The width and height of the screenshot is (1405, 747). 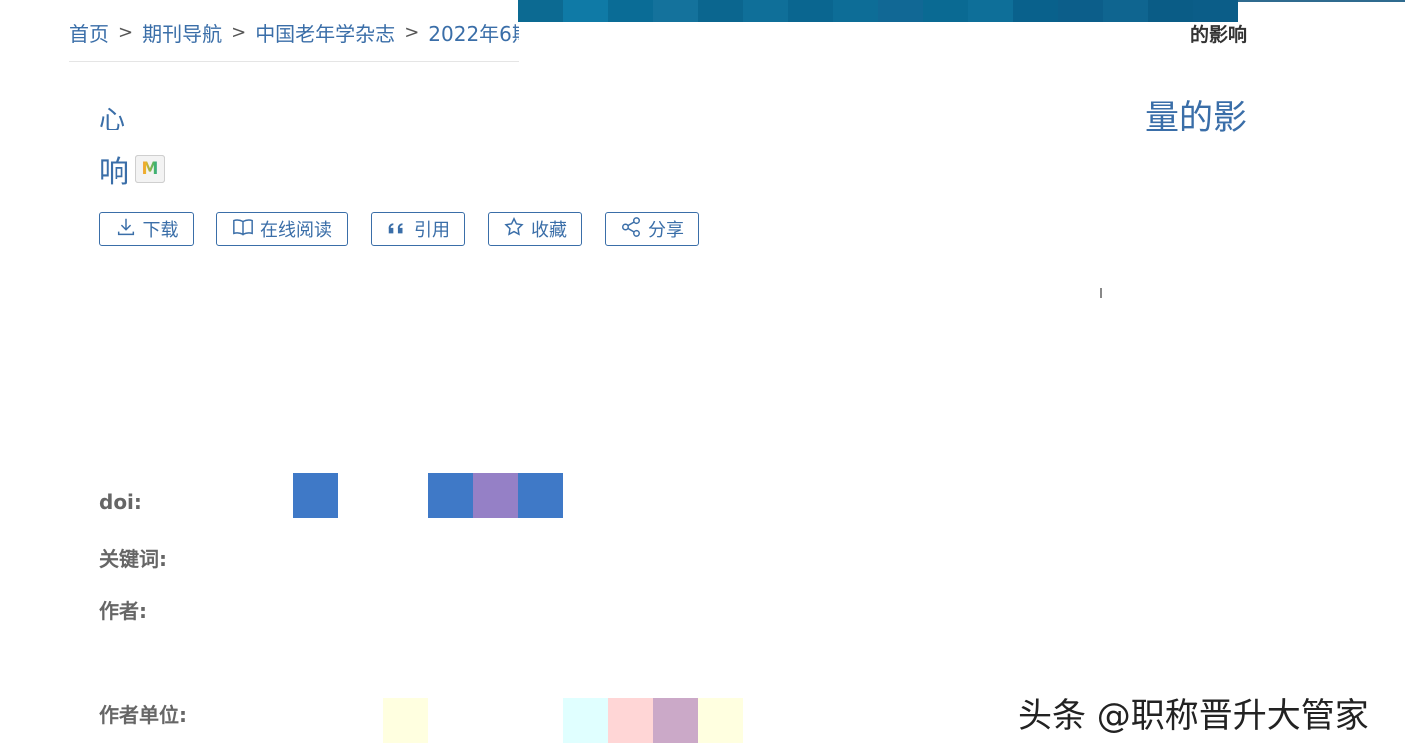 I want to click on affiliation-label: 作者单位:, so click(x=143, y=715).